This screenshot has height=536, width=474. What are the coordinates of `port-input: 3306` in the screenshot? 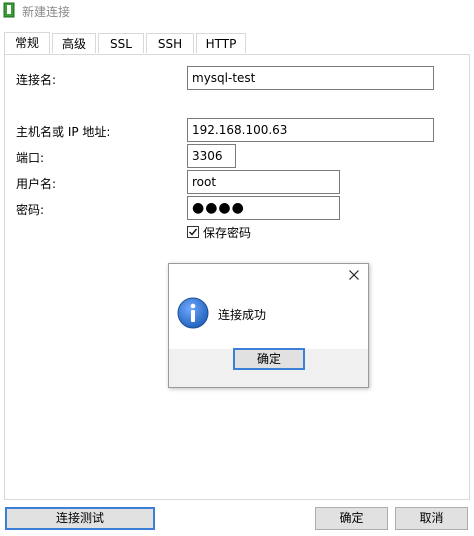 It's located at (211, 156).